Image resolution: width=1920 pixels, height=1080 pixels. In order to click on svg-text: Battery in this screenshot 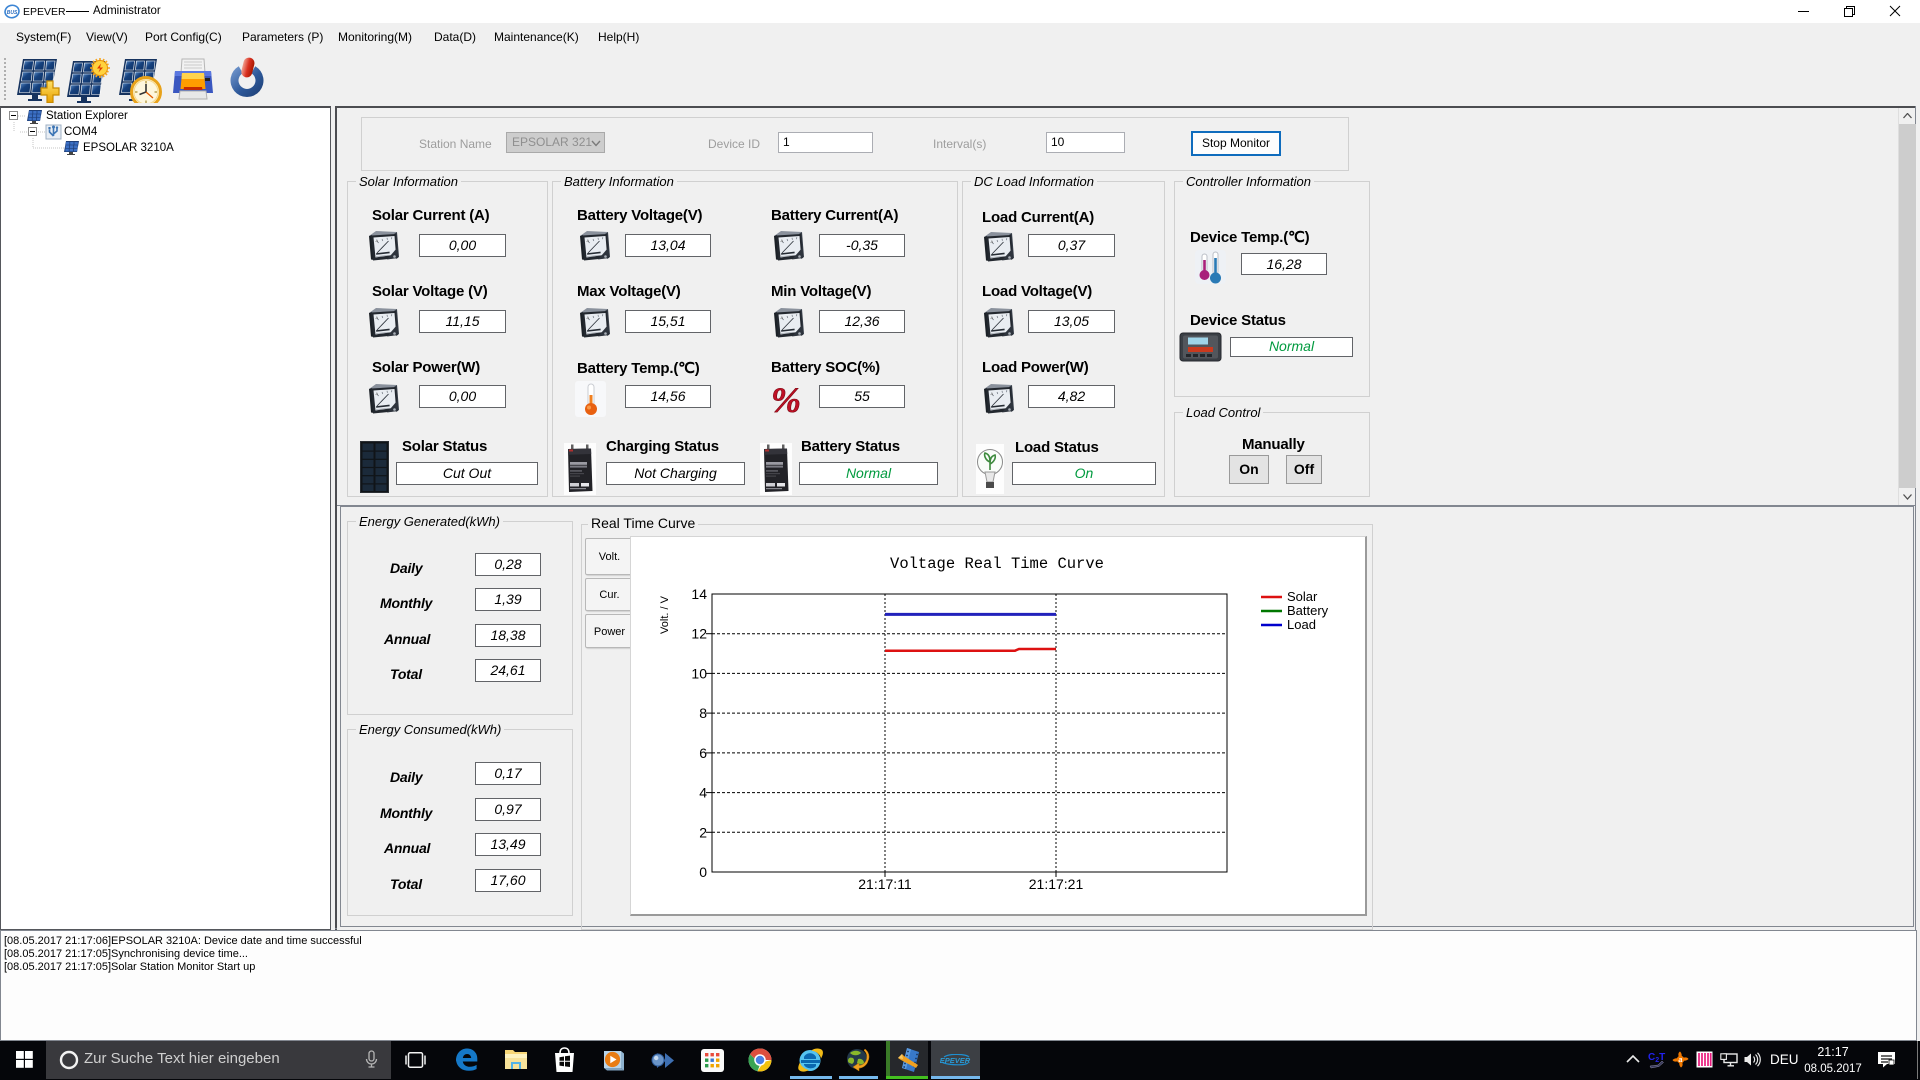, I will do `click(1308, 610)`.